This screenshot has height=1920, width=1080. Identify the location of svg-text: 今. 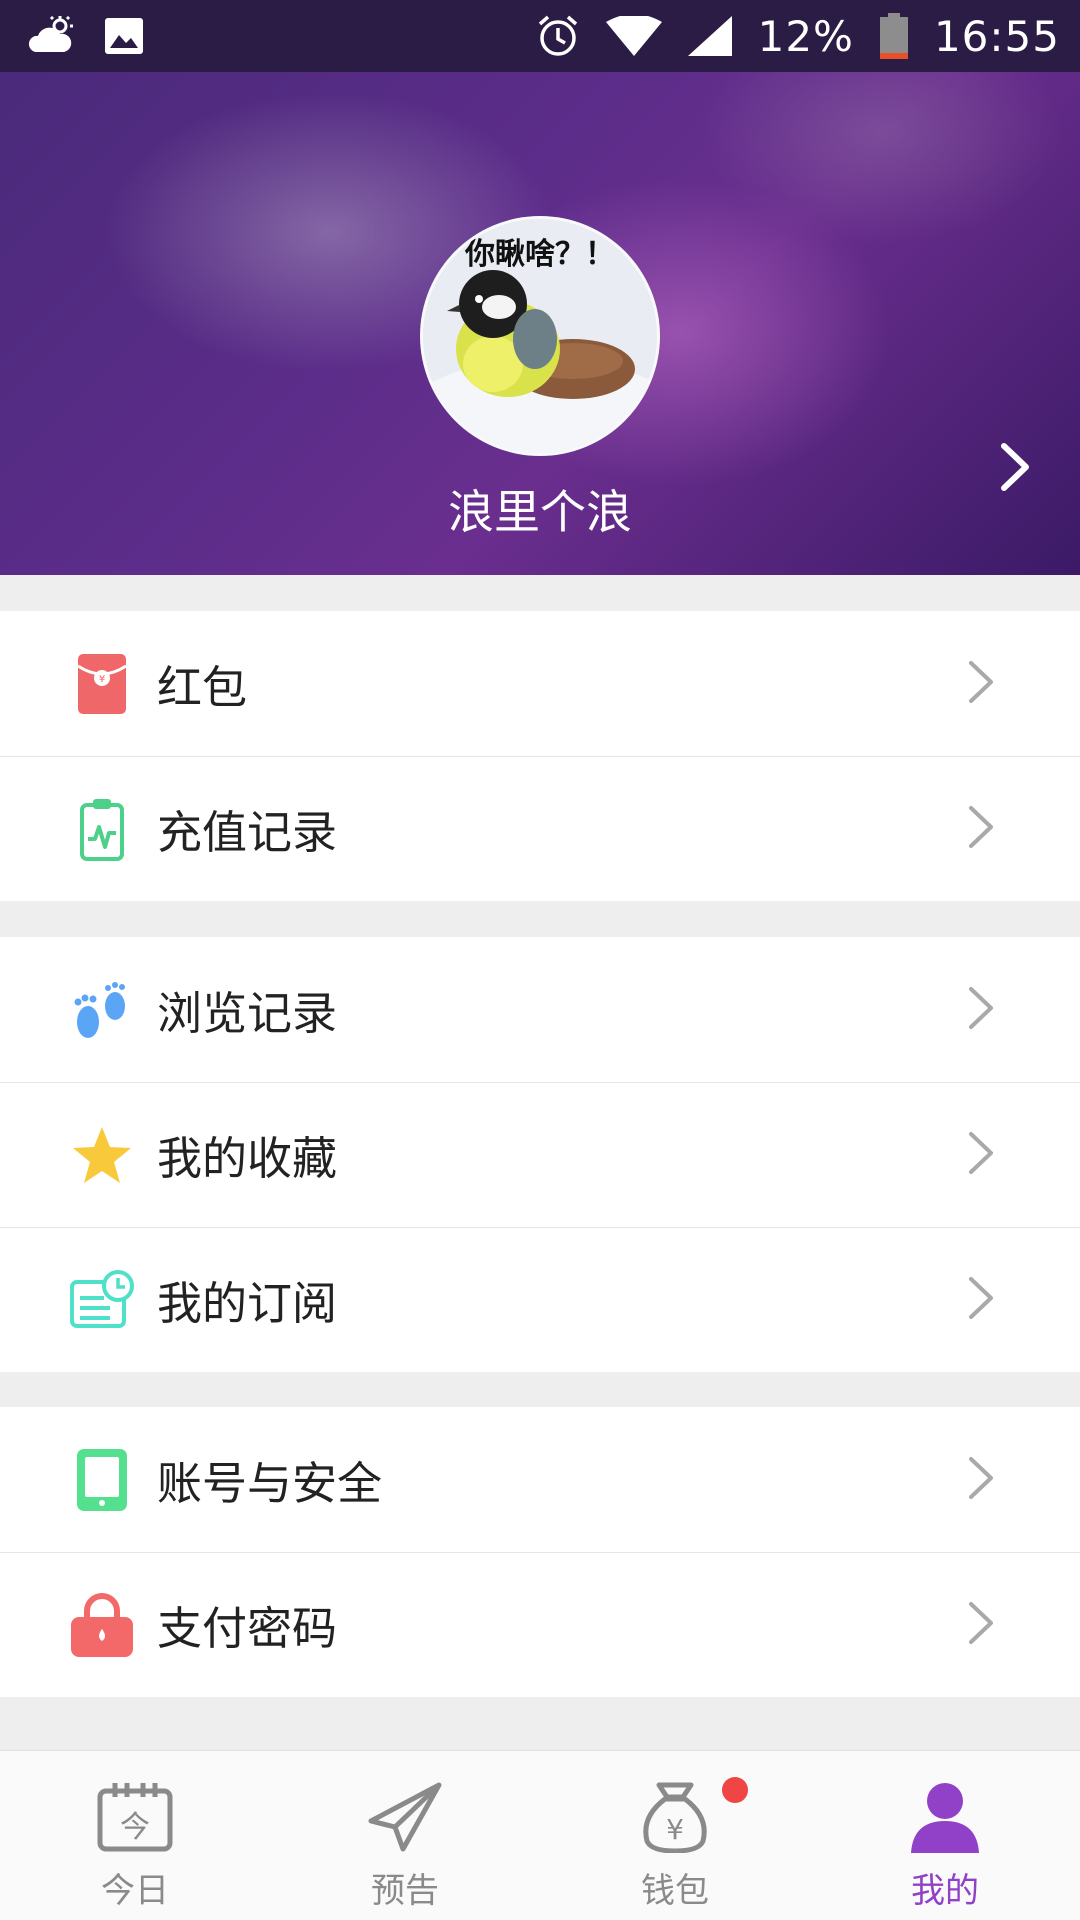
(135, 1827).